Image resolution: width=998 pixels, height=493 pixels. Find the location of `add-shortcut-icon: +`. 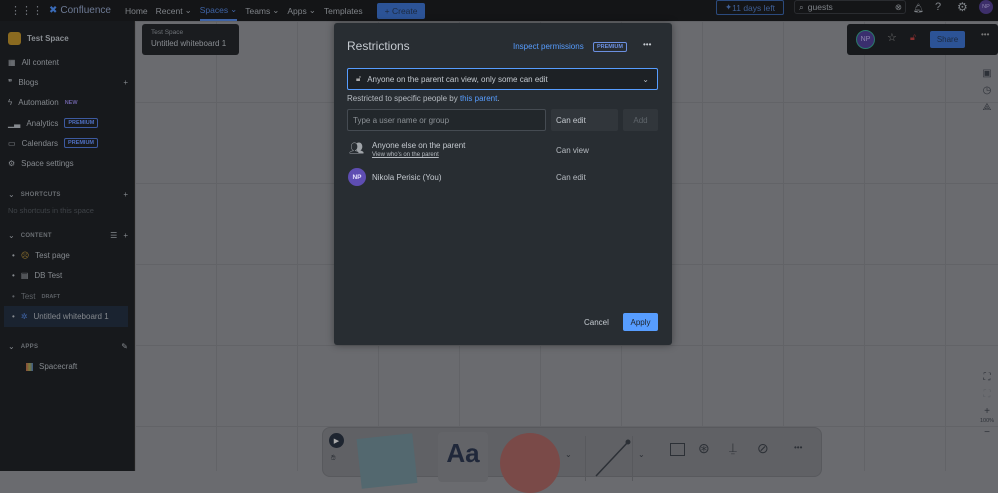

add-shortcut-icon: + is located at coordinates (125, 194).